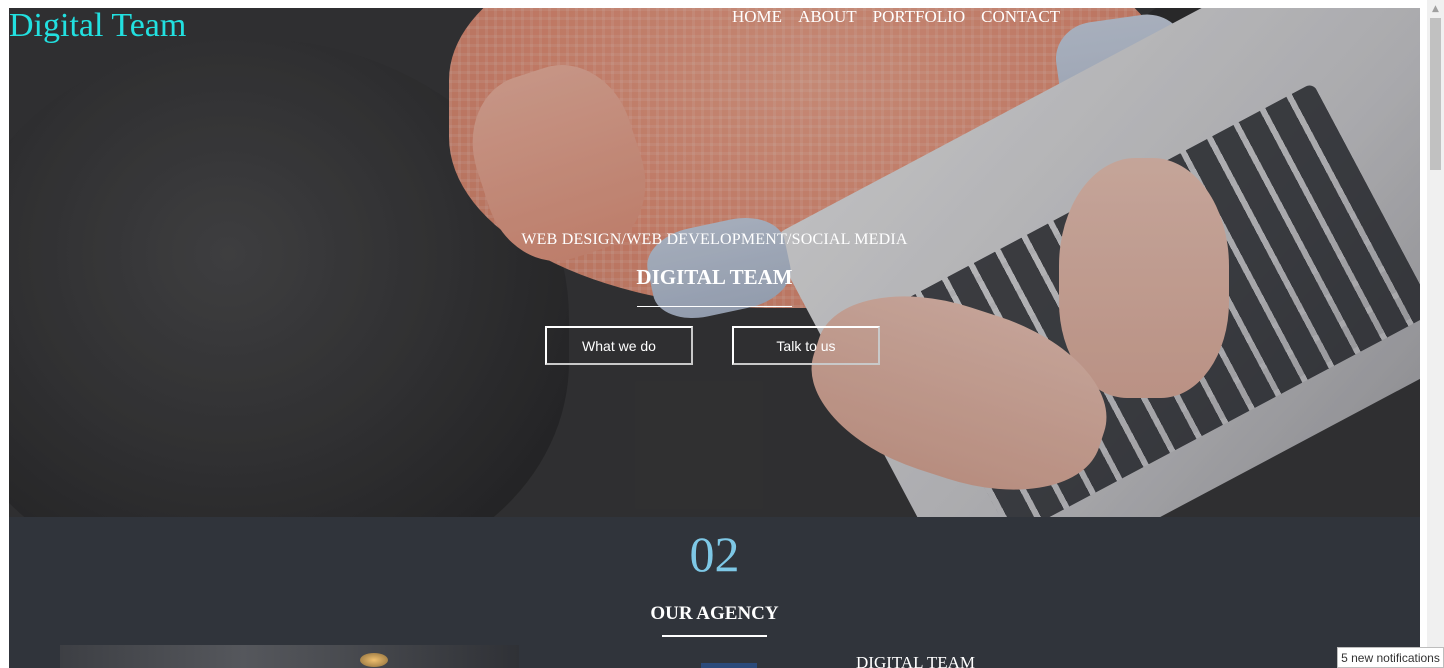 The height and width of the screenshot is (668, 1444). Describe the element at coordinates (1435, 334) in the screenshot. I see `vertical-scrollbar: ▲` at that location.